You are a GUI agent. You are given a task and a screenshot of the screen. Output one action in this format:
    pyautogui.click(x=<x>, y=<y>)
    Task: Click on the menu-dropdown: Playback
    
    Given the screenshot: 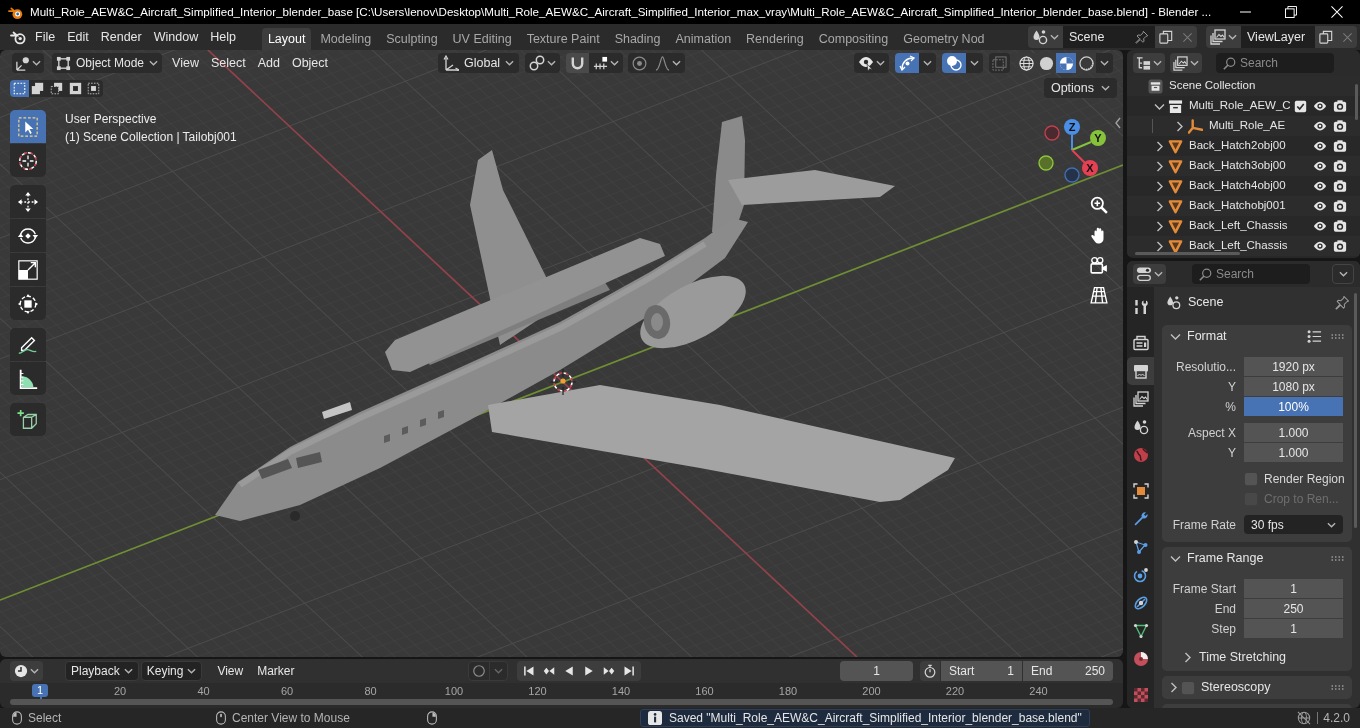 What is the action you would take?
    pyautogui.click(x=102, y=671)
    